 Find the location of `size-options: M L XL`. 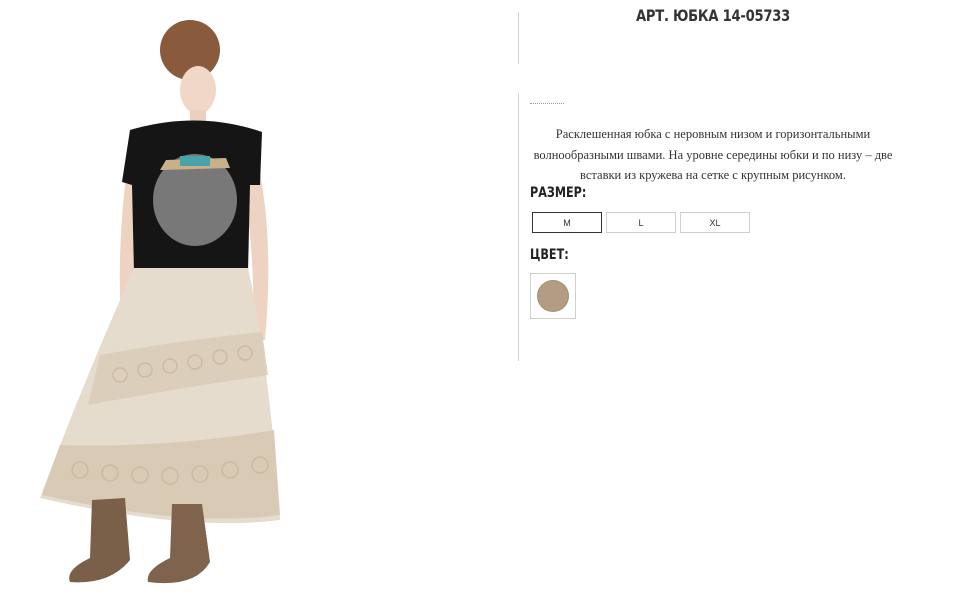

size-options: M L XL is located at coordinates (641, 222).